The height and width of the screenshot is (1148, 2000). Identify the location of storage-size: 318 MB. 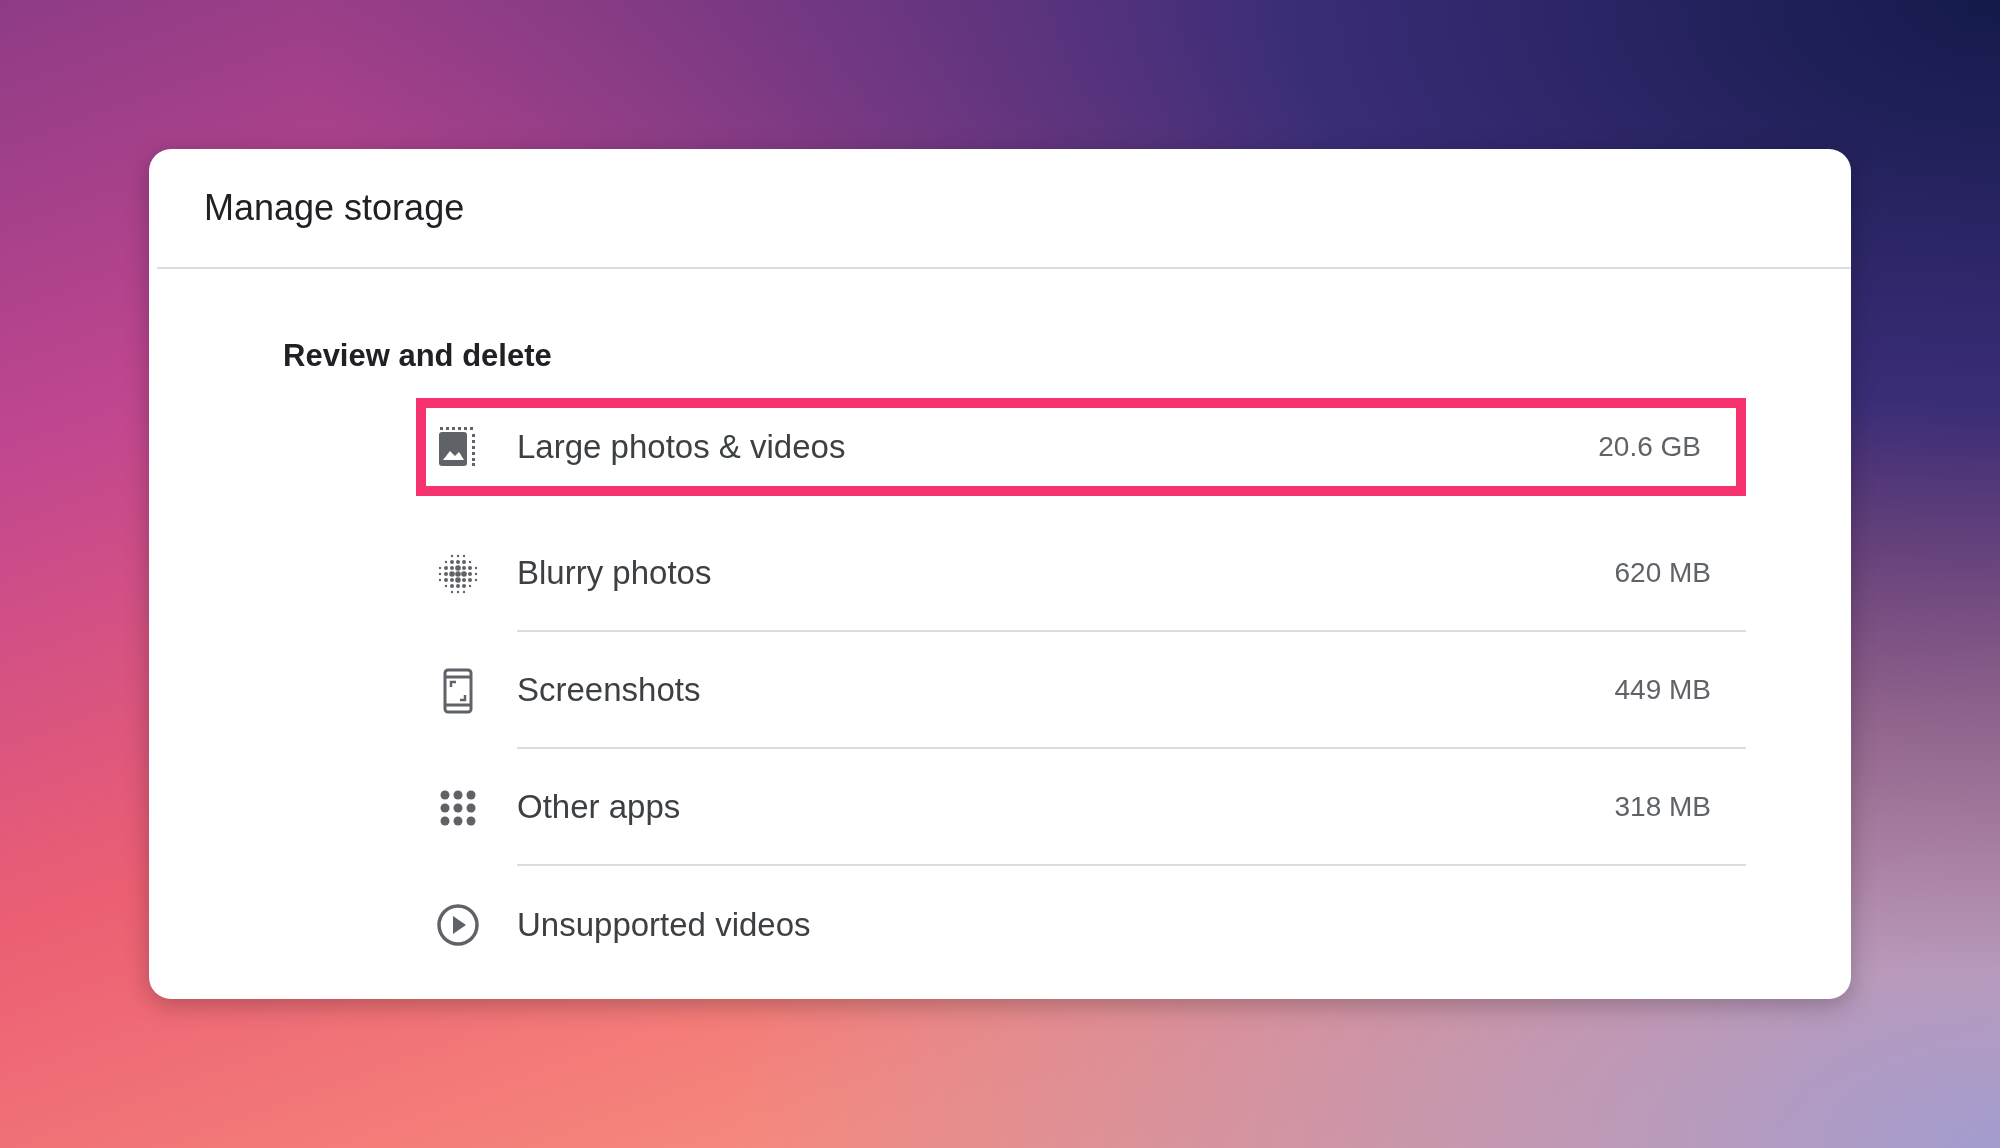
(1662, 806).